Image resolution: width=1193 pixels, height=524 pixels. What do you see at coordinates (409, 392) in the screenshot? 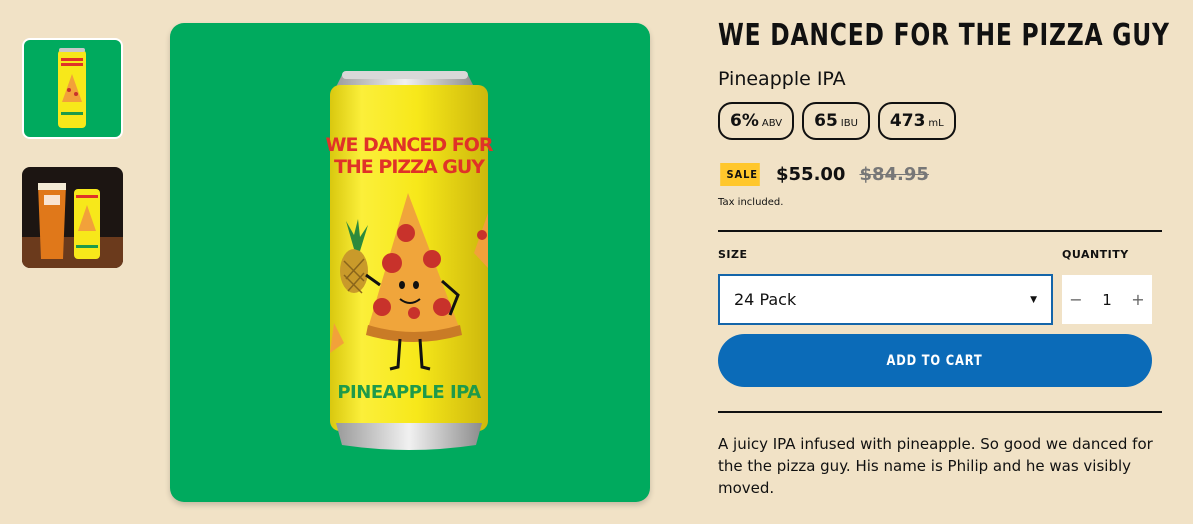
I see `can-bottom-label: PINEAPPLE IPA` at bounding box center [409, 392].